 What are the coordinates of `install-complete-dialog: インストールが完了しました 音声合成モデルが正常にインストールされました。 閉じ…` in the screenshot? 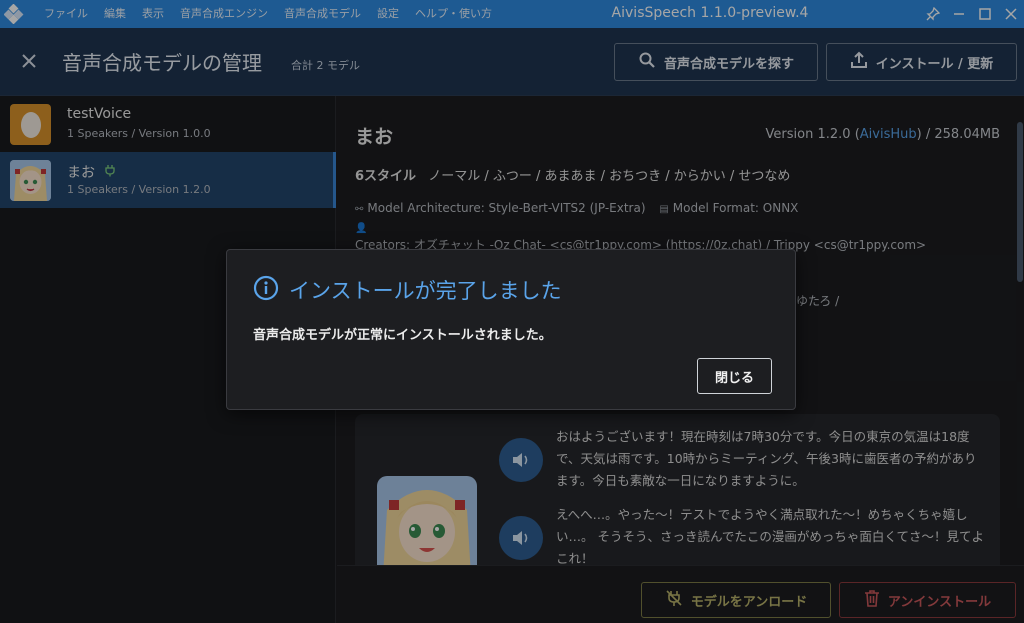 It's located at (511, 329).